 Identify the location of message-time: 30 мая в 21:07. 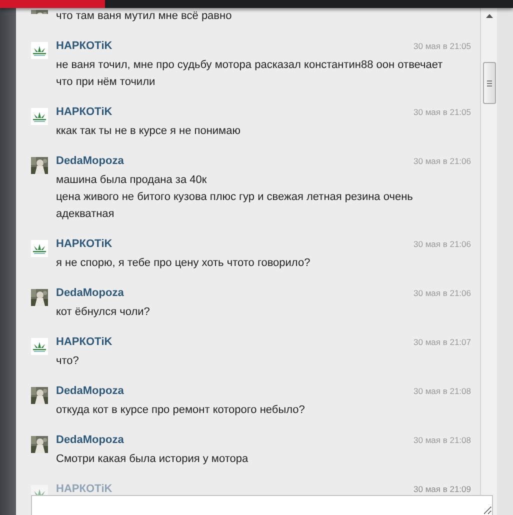
(442, 342).